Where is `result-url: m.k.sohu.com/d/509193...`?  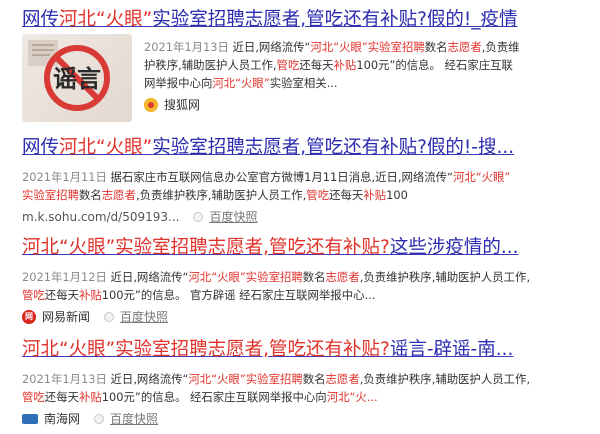 result-url: m.k.sohu.com/d/509193... is located at coordinates (100, 217).